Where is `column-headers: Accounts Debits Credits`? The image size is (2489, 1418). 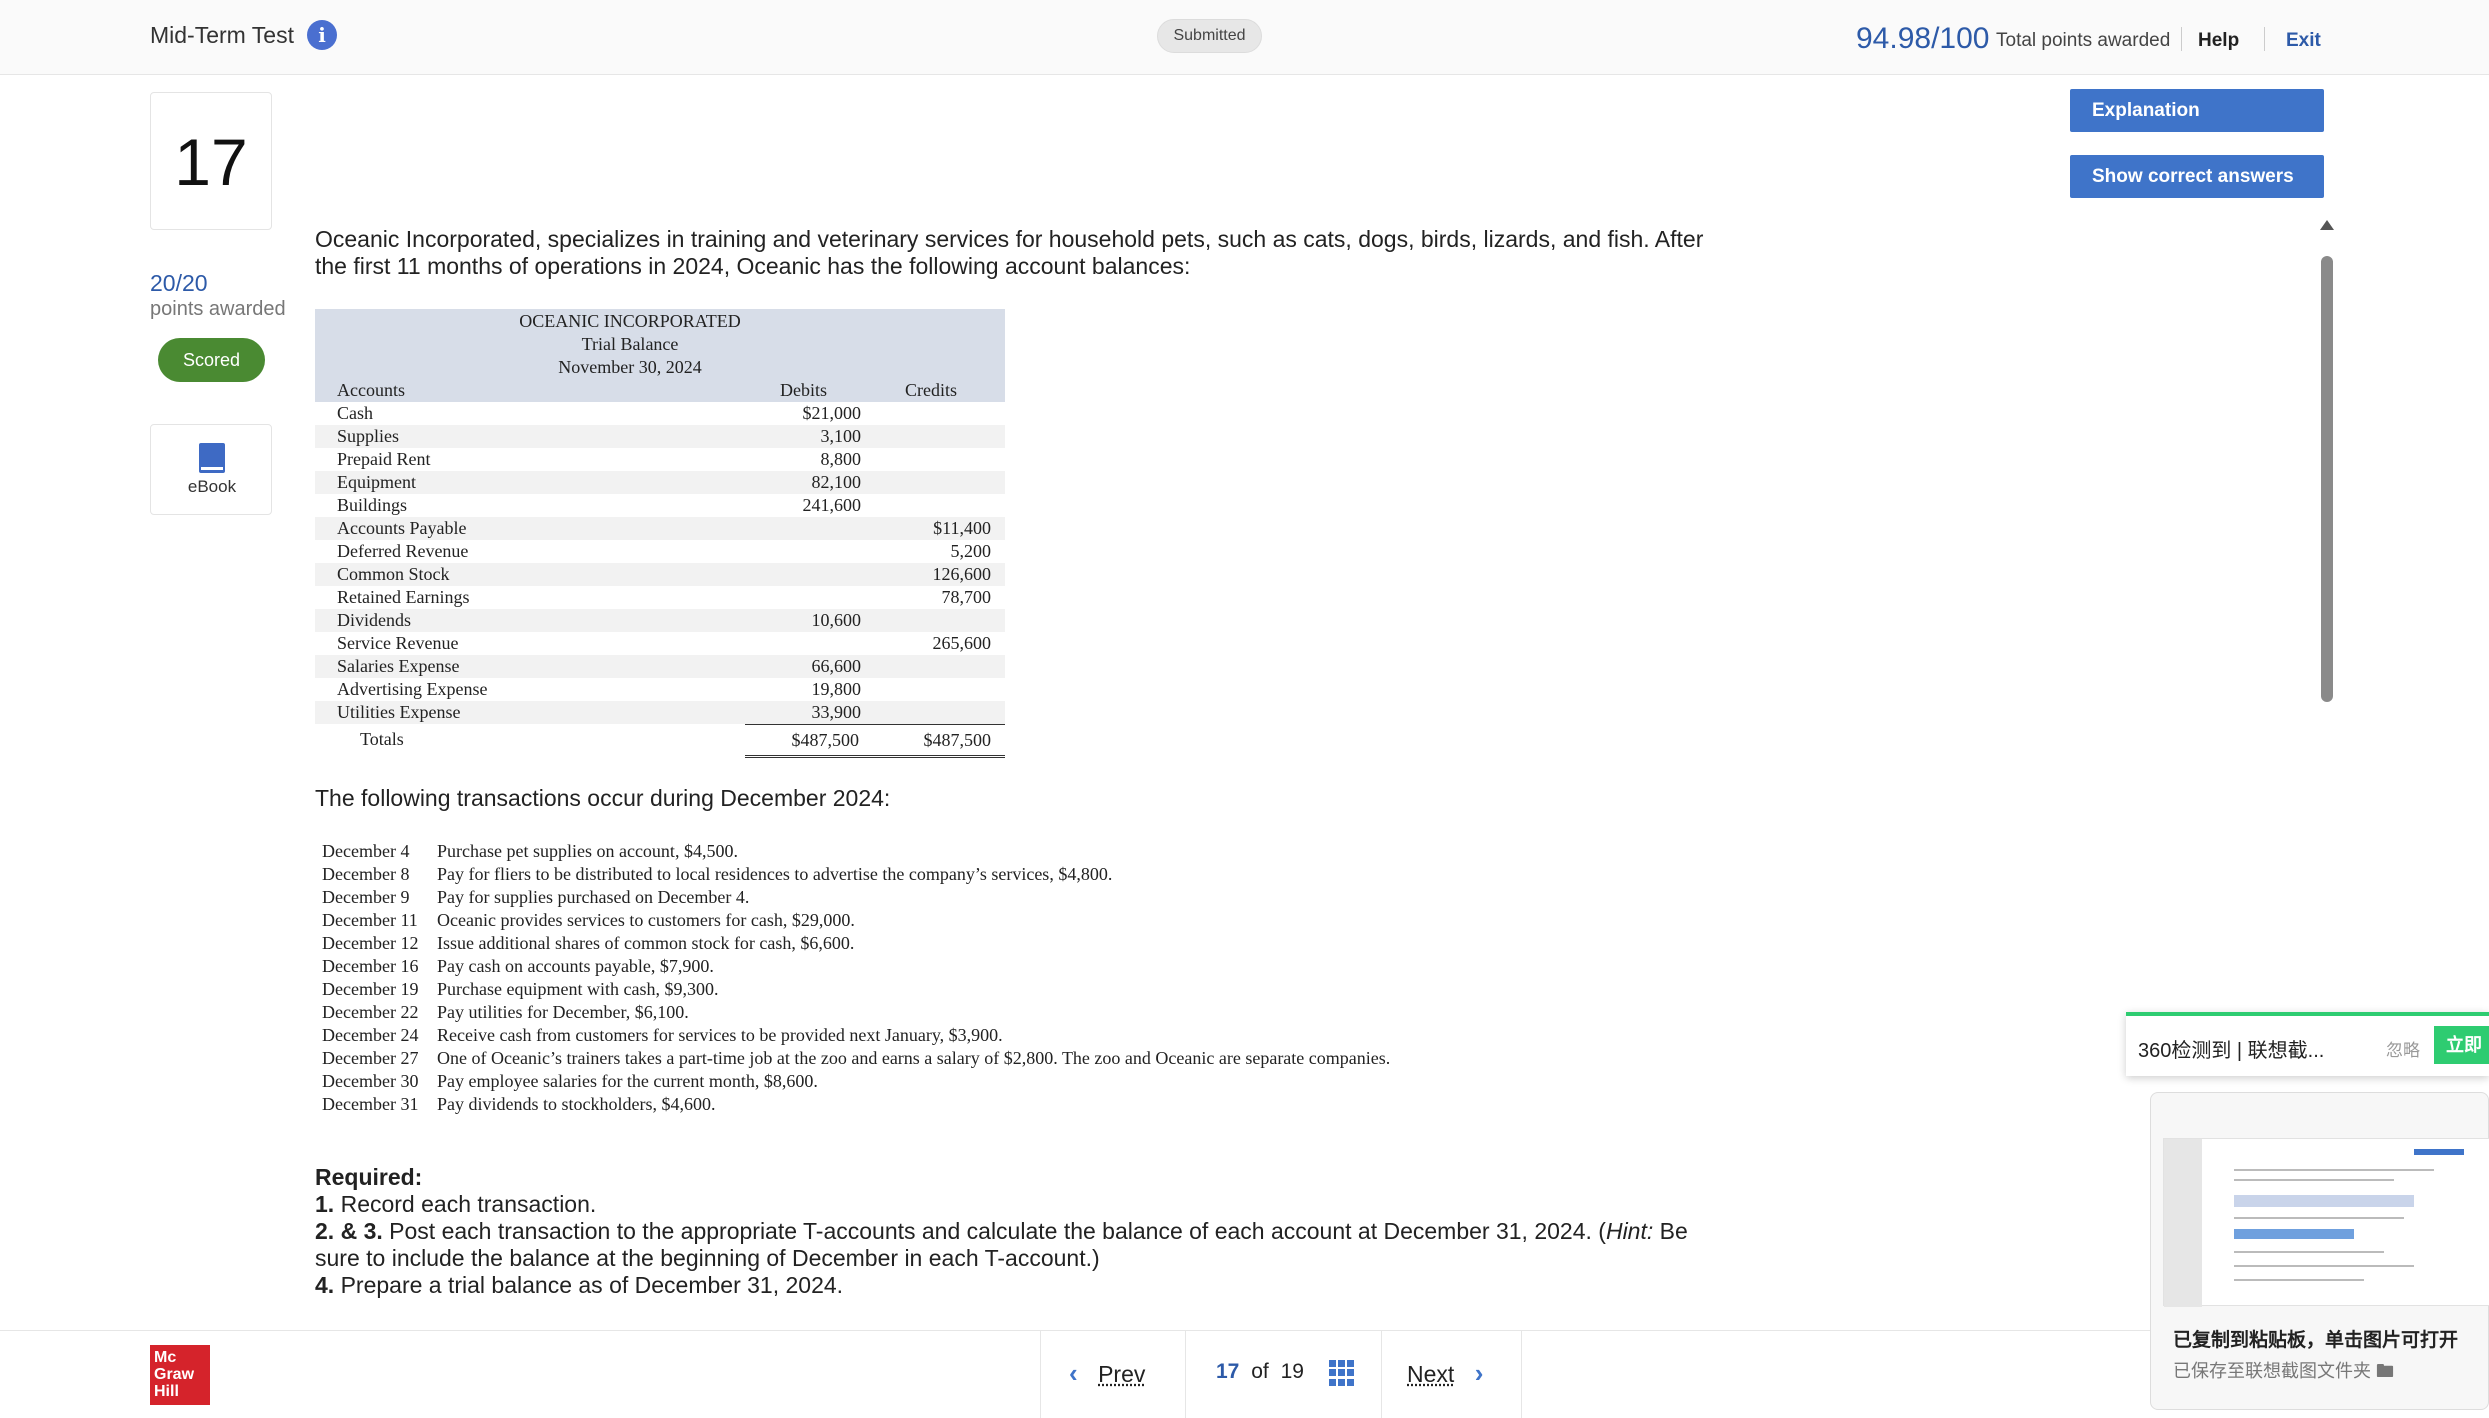
column-headers: Accounts Debits Credits is located at coordinates (660, 390).